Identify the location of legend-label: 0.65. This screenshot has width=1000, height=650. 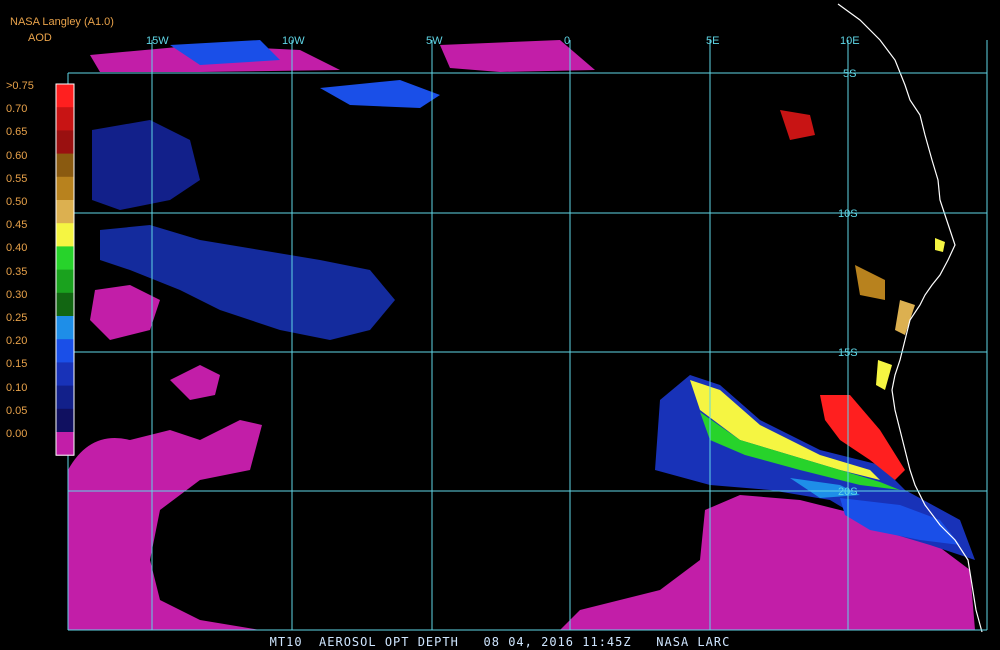
(17, 132).